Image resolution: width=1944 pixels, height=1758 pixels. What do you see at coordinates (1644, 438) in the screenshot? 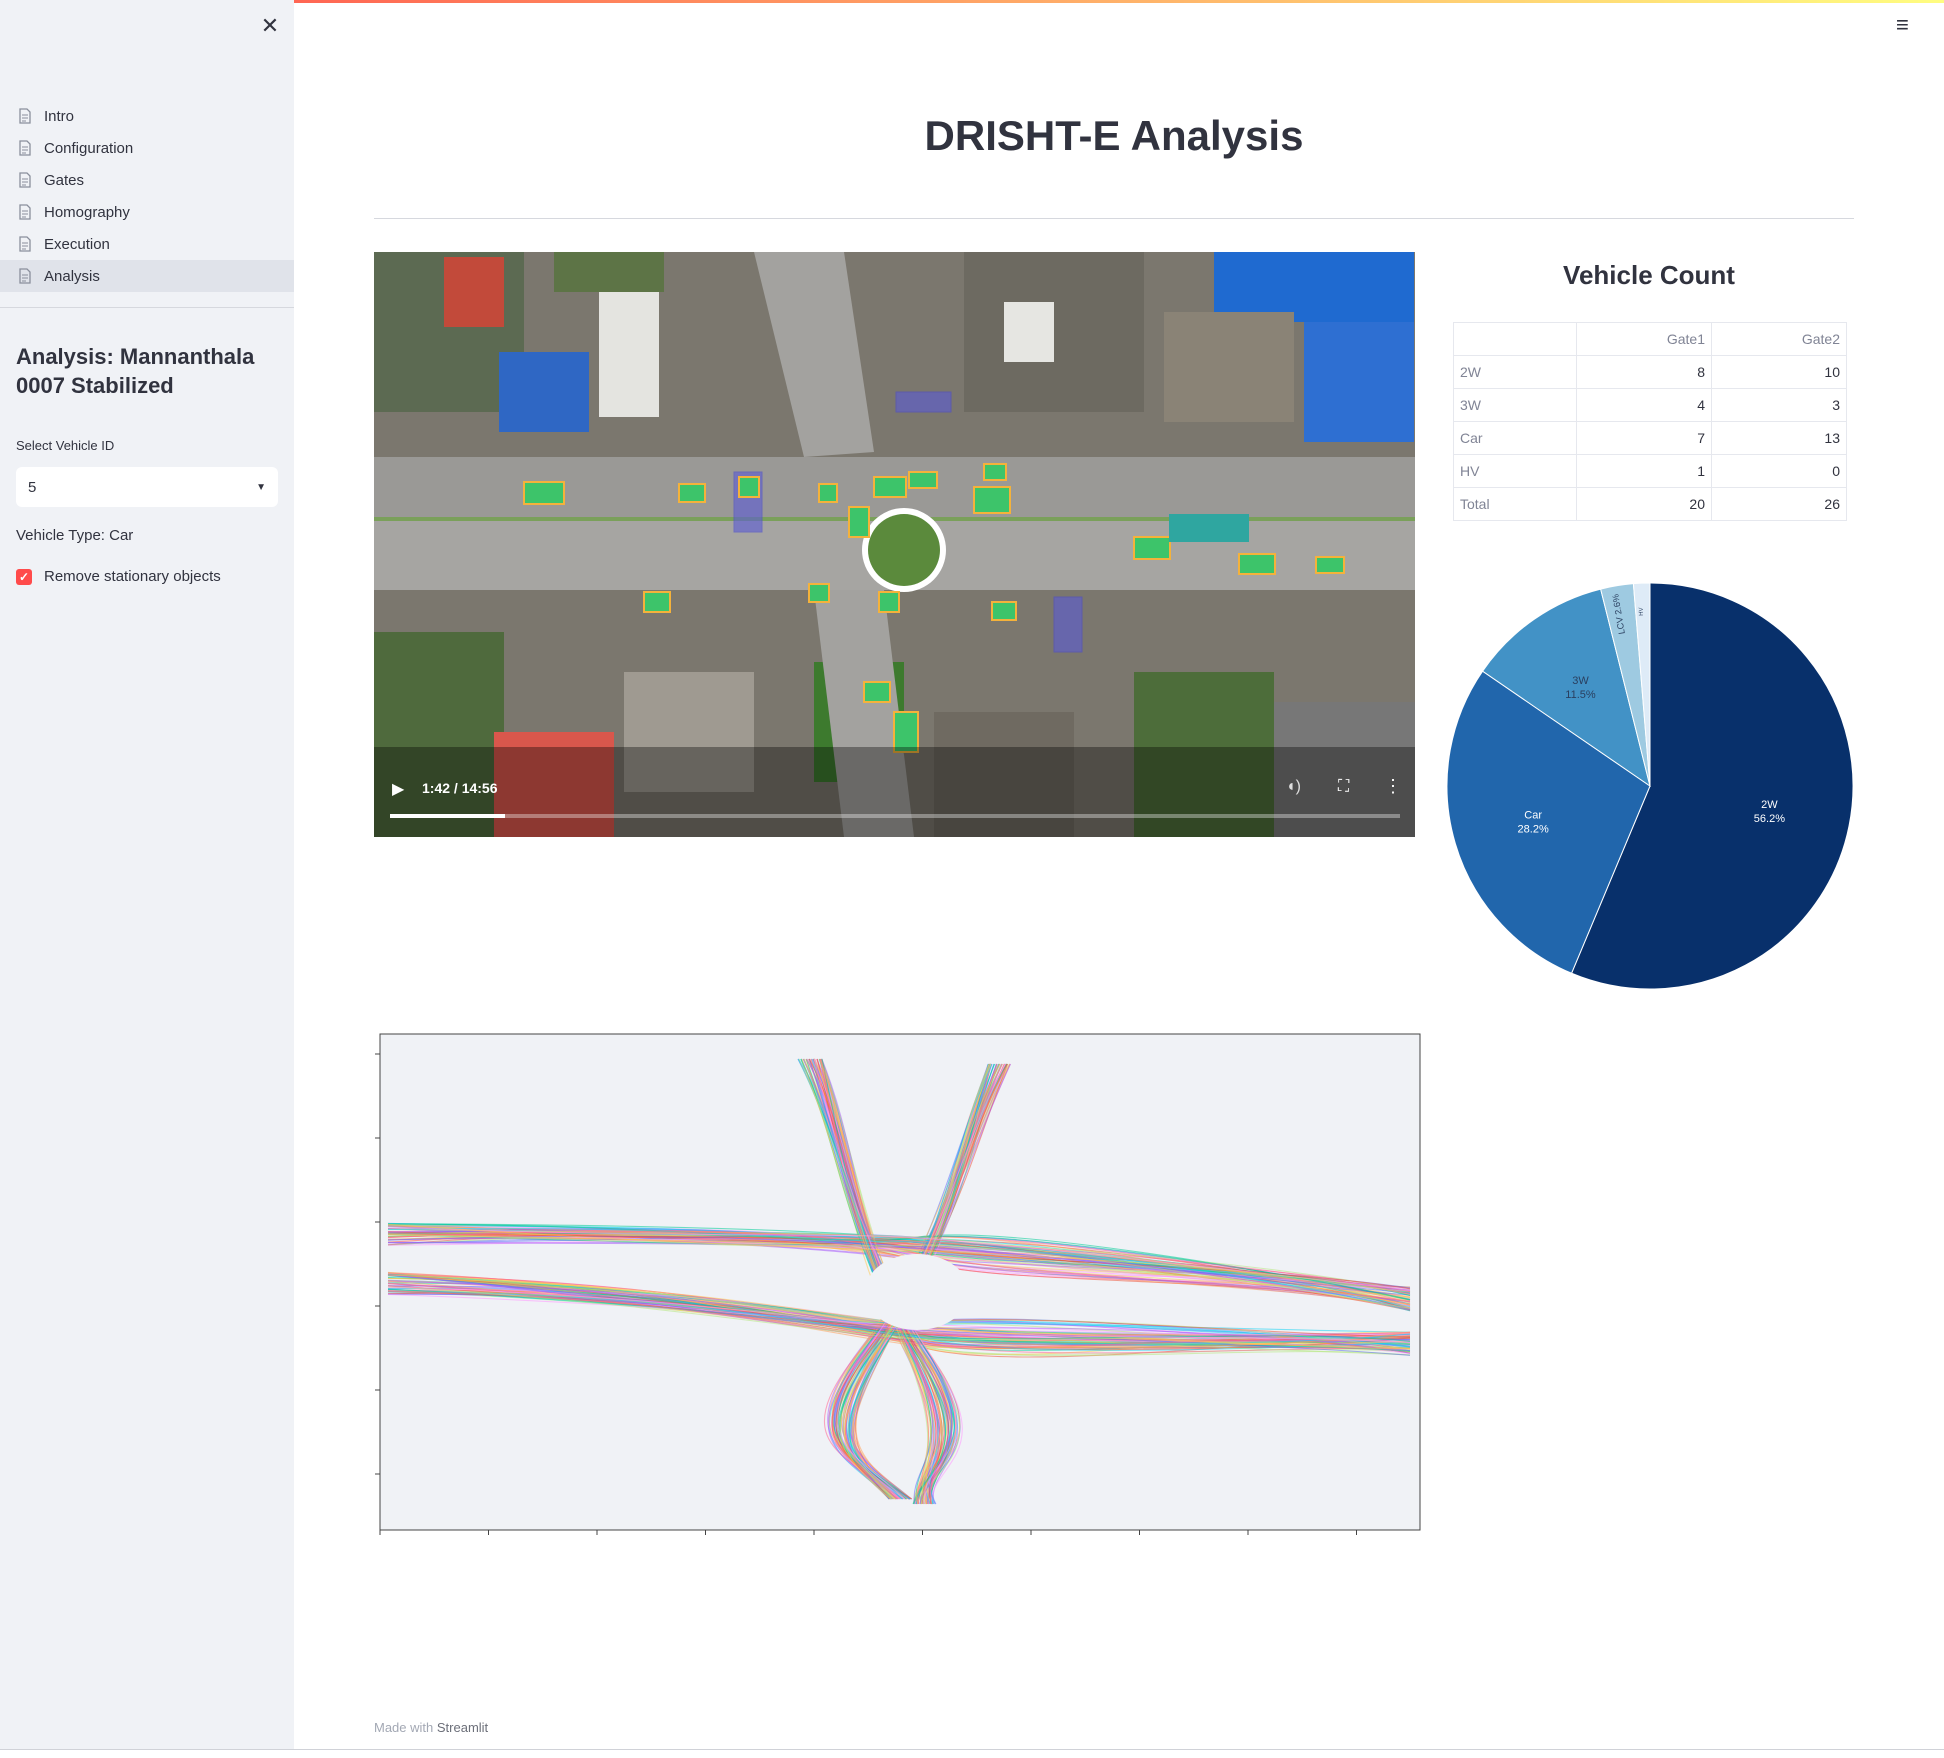
I see `table-cell: 7` at bounding box center [1644, 438].